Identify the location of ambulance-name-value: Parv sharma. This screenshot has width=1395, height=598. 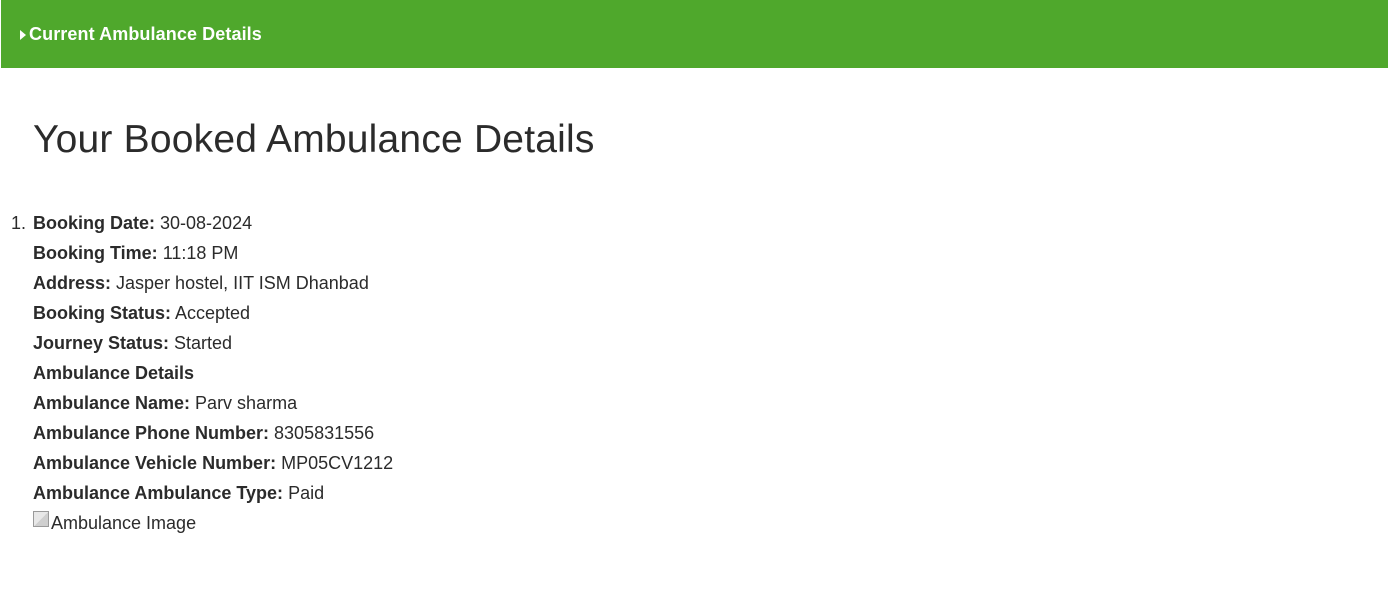
(244, 403).